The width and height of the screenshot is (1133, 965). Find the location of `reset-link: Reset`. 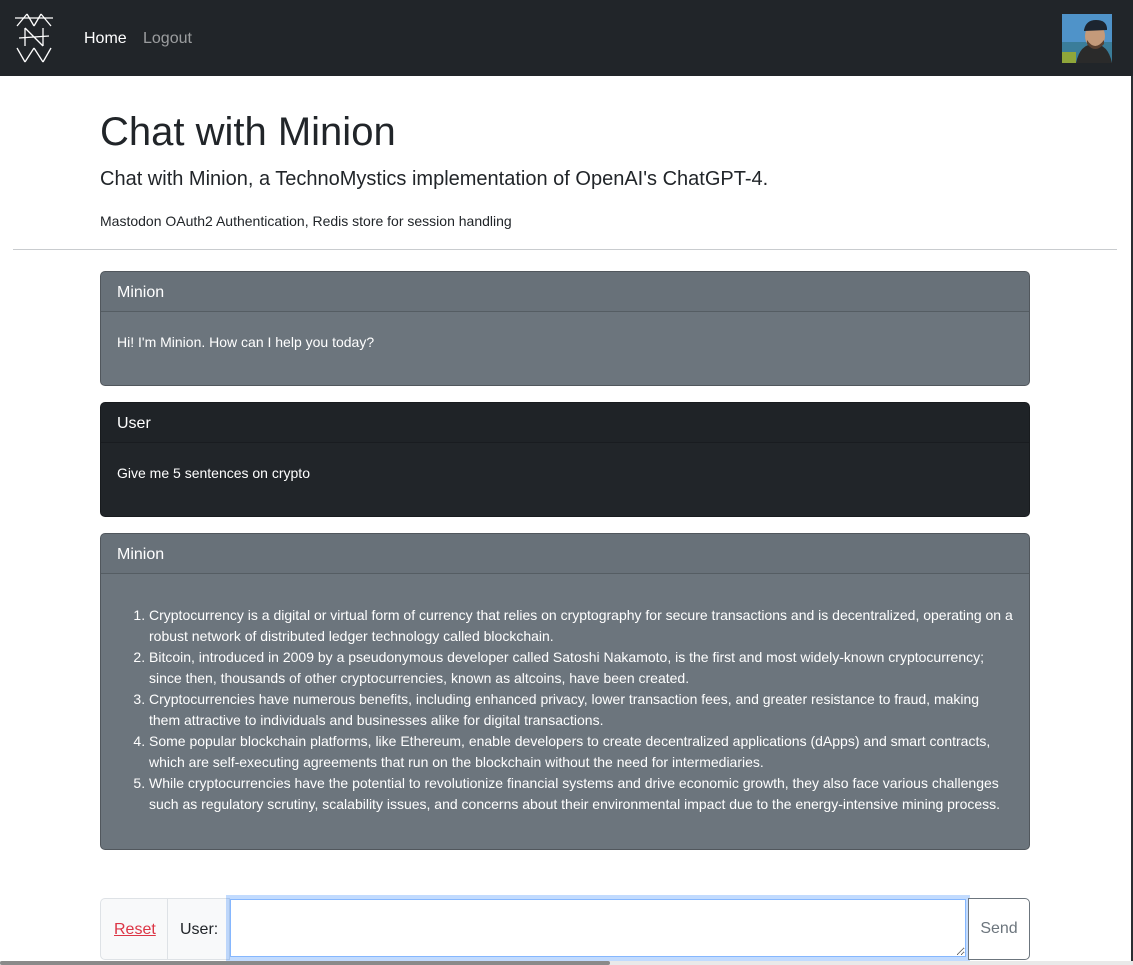

reset-link: Reset is located at coordinates (135, 930).